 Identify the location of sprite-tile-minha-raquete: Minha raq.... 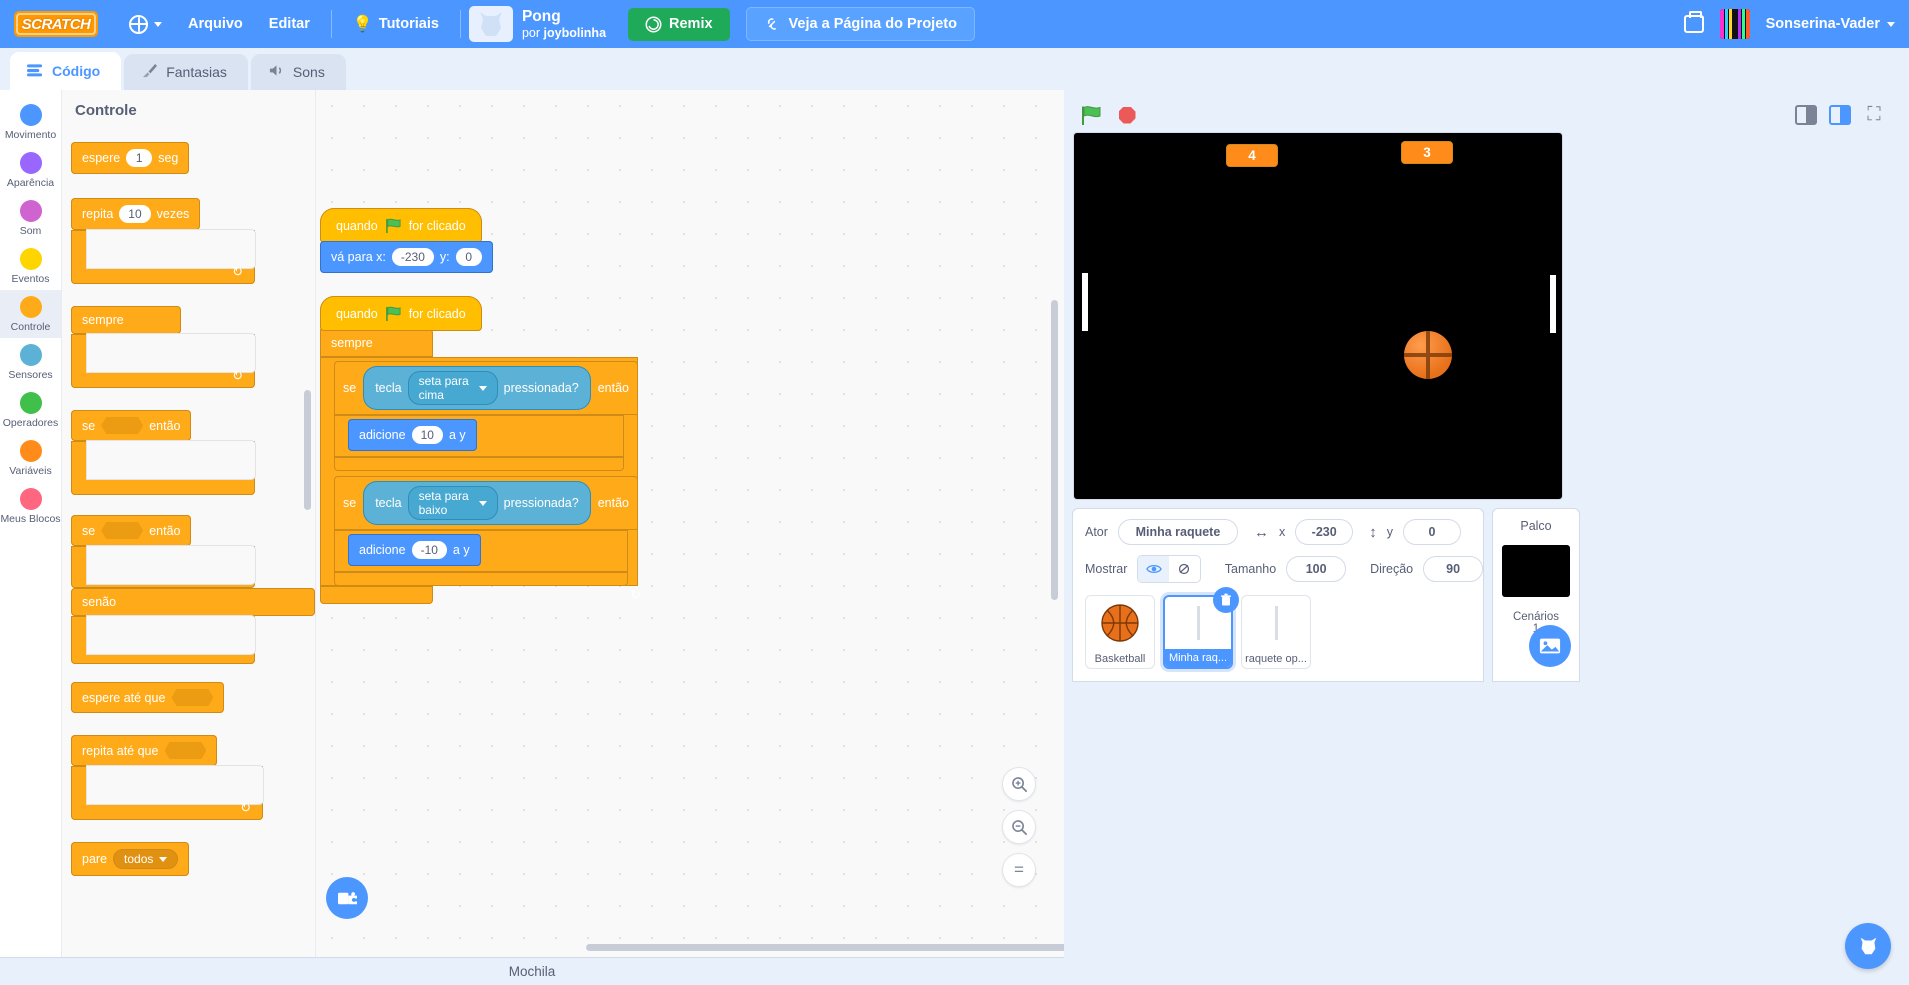
(1201, 628).